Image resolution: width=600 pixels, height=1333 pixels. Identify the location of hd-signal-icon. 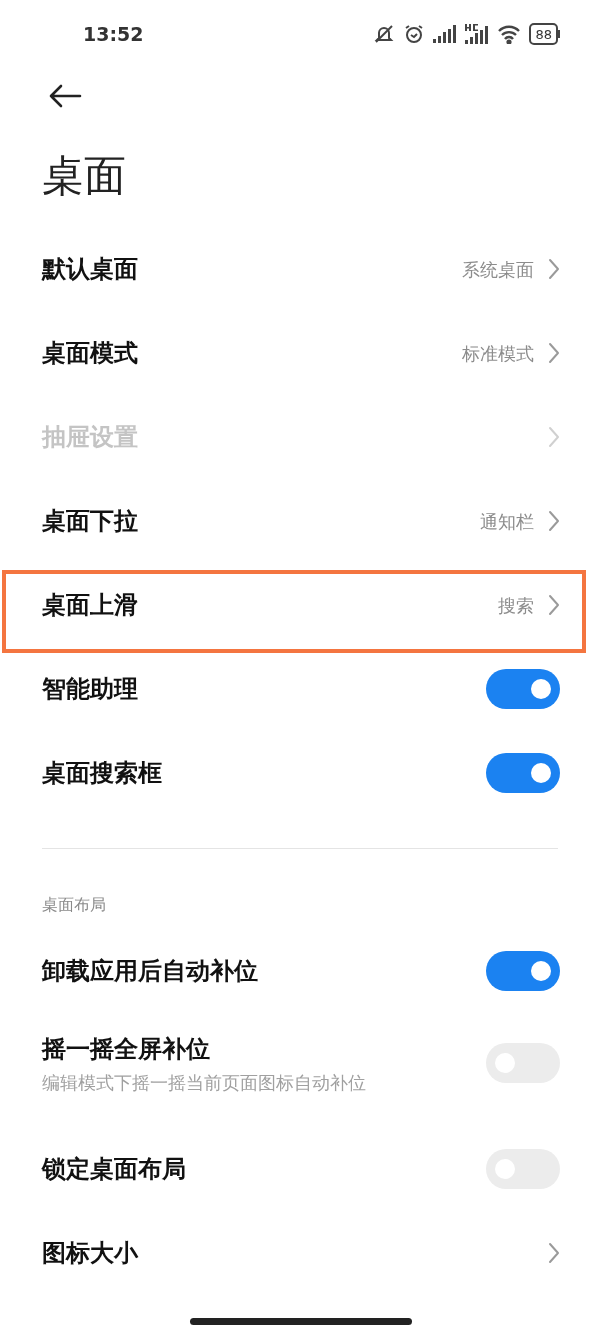
(477, 34).